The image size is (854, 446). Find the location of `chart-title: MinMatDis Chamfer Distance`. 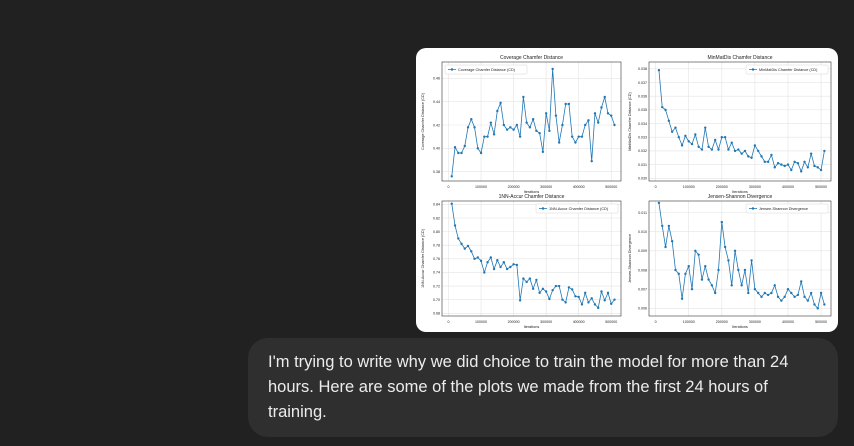

chart-title: MinMatDis Chamfer Distance is located at coordinates (739, 58).